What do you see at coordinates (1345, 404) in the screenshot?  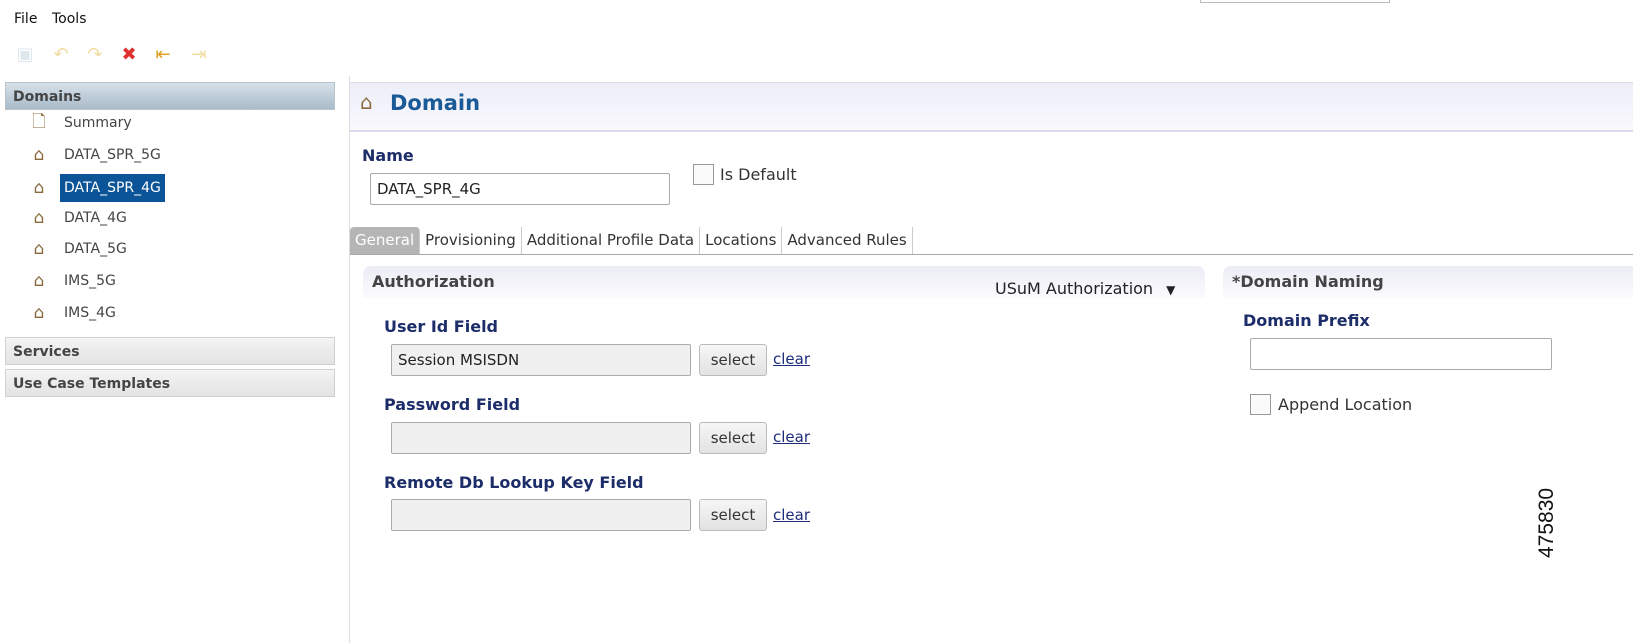 I see `append-location-label: Append Location` at bounding box center [1345, 404].